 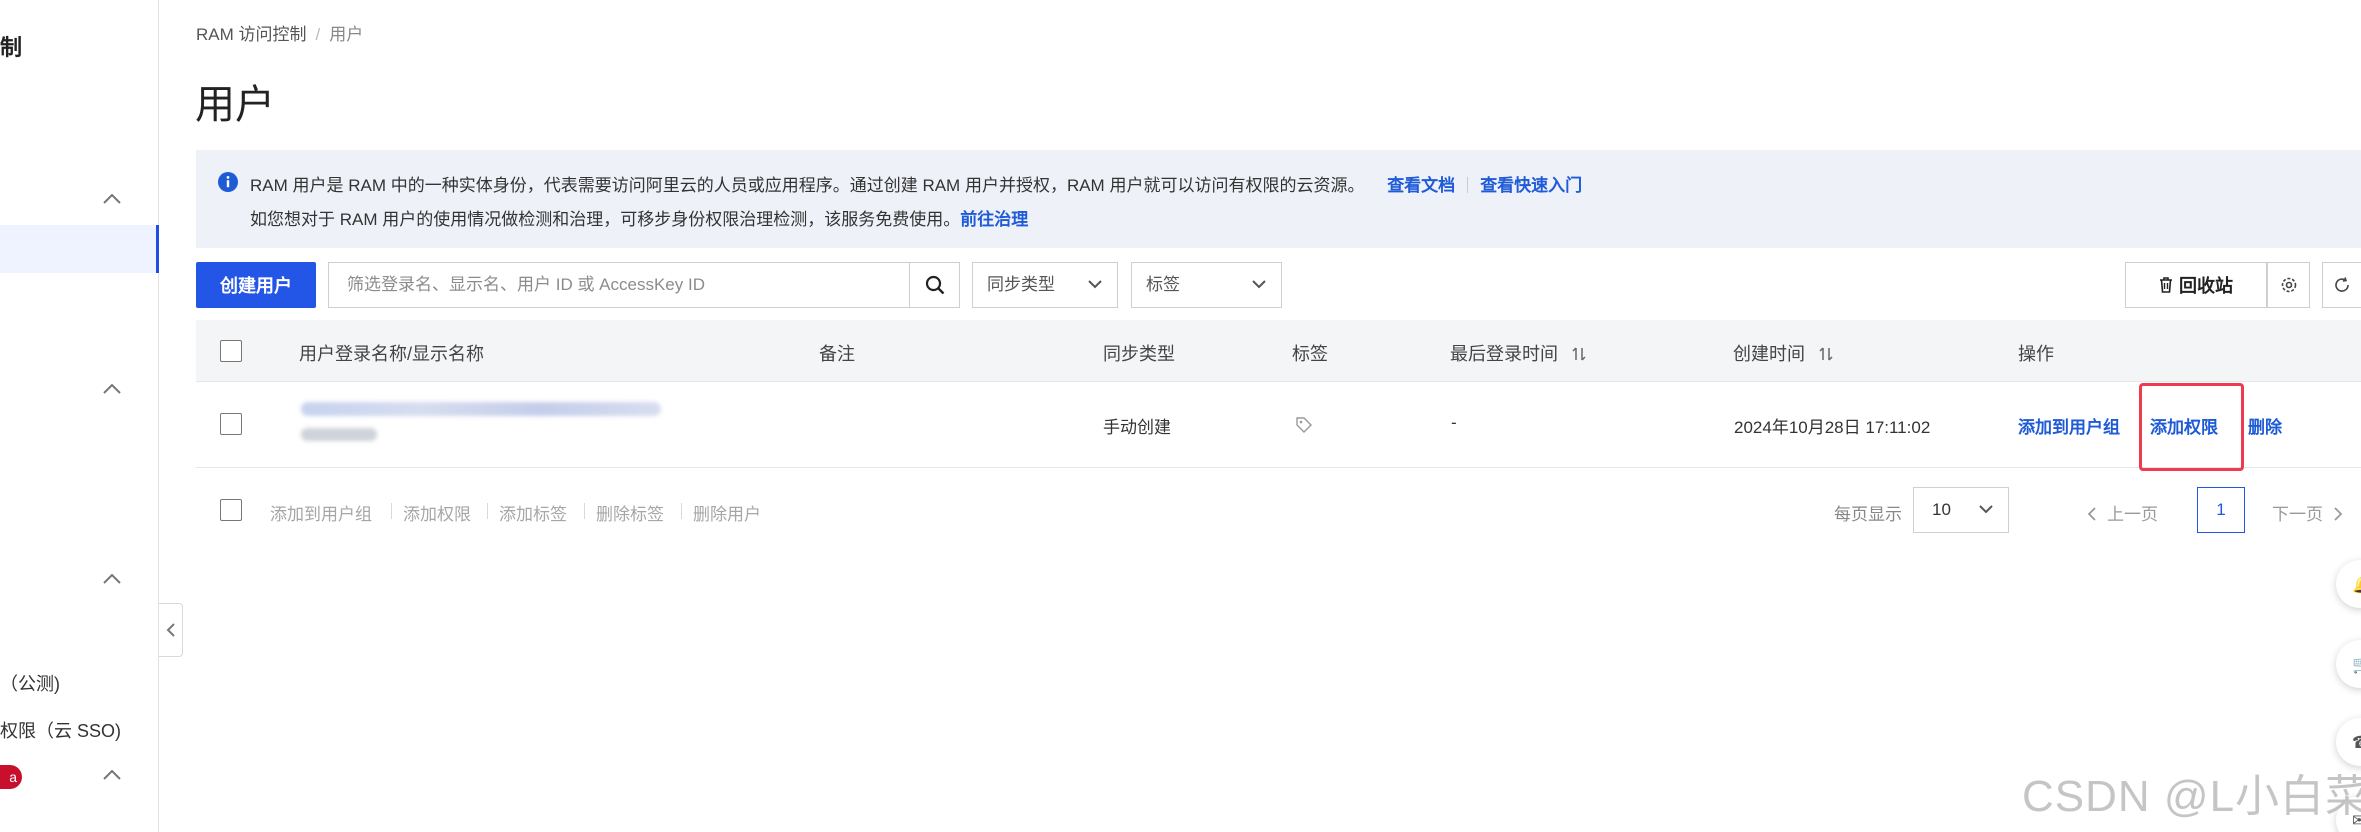 I want to click on go-govern-link: 前往治理, so click(x=994, y=219).